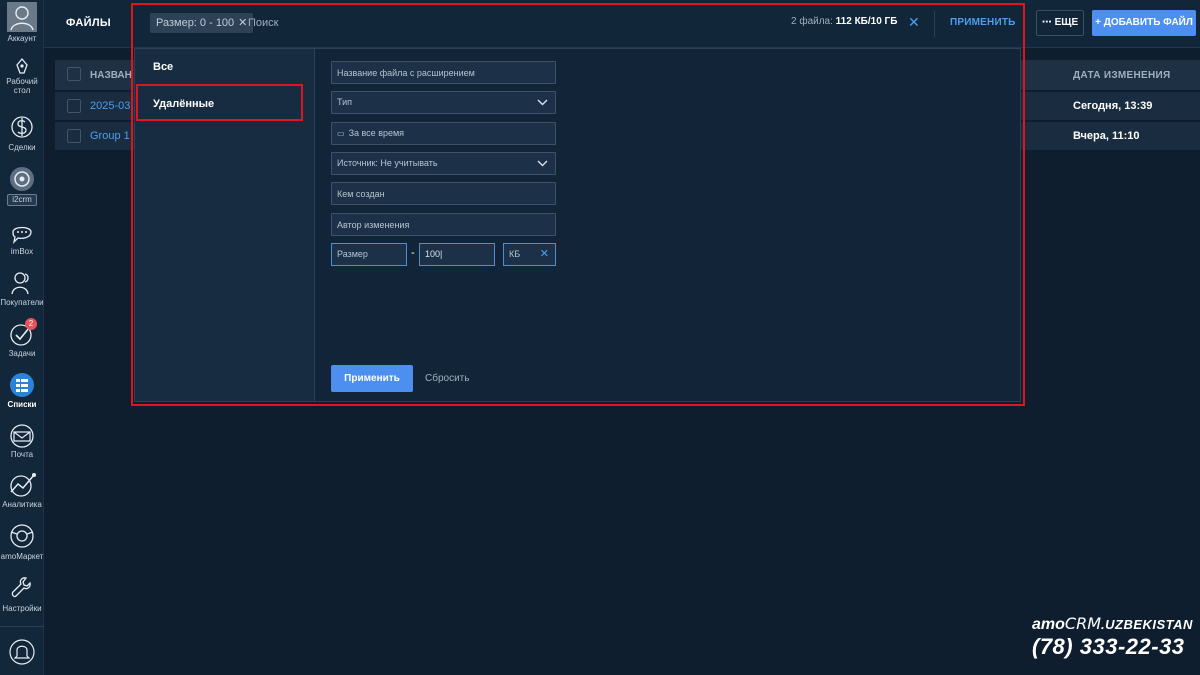 This screenshot has height=675, width=1200. I want to click on apply-filter-link: ПРИМЕНИТЬ, so click(983, 22).